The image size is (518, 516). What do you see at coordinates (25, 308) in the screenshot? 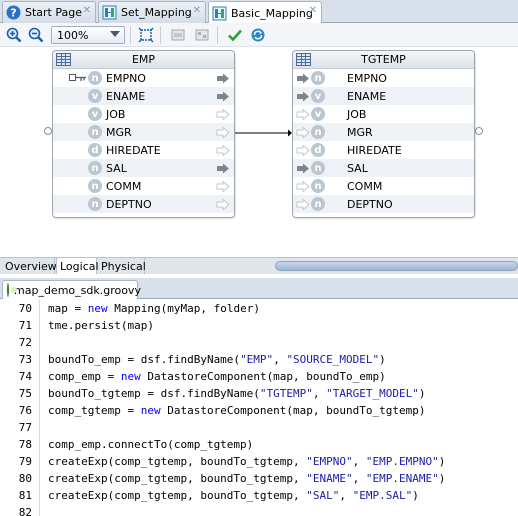
I see `line-number: 70` at bounding box center [25, 308].